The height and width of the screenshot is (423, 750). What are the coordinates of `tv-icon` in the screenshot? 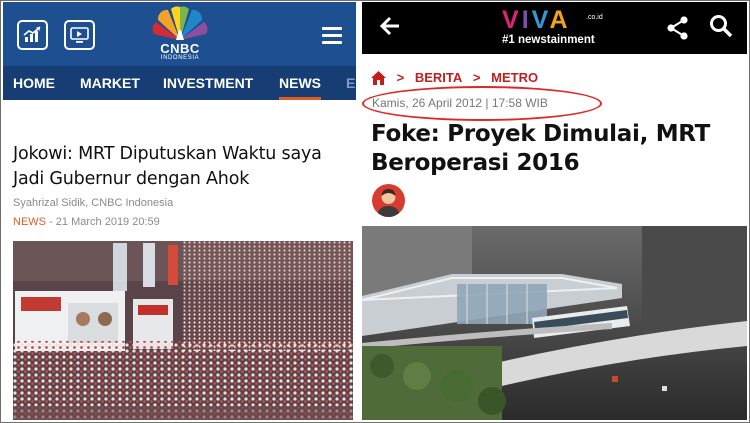 It's located at (79, 35).